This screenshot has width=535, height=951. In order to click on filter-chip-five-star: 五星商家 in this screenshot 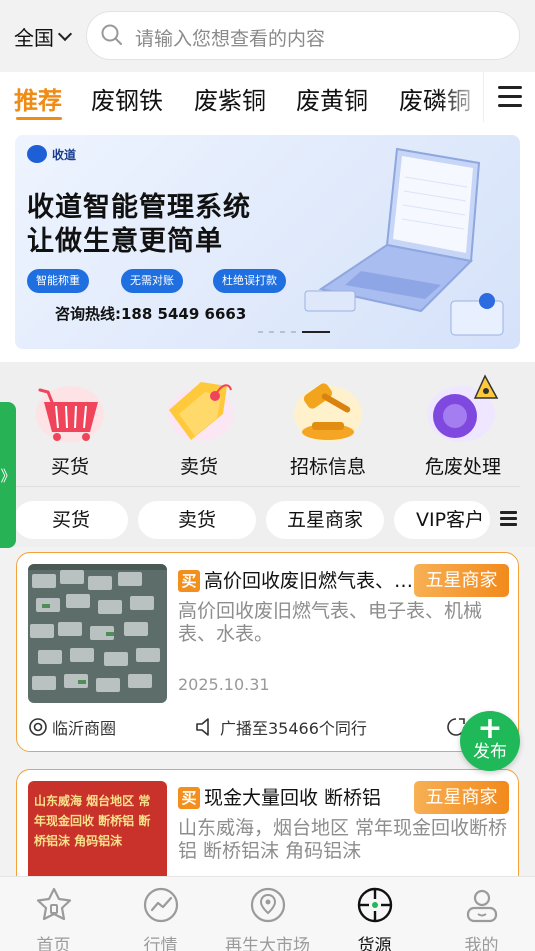, I will do `click(325, 520)`.